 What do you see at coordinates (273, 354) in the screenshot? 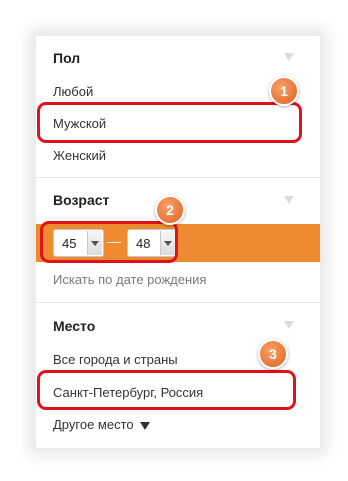
I see `annotation-badge-3: 3` at bounding box center [273, 354].